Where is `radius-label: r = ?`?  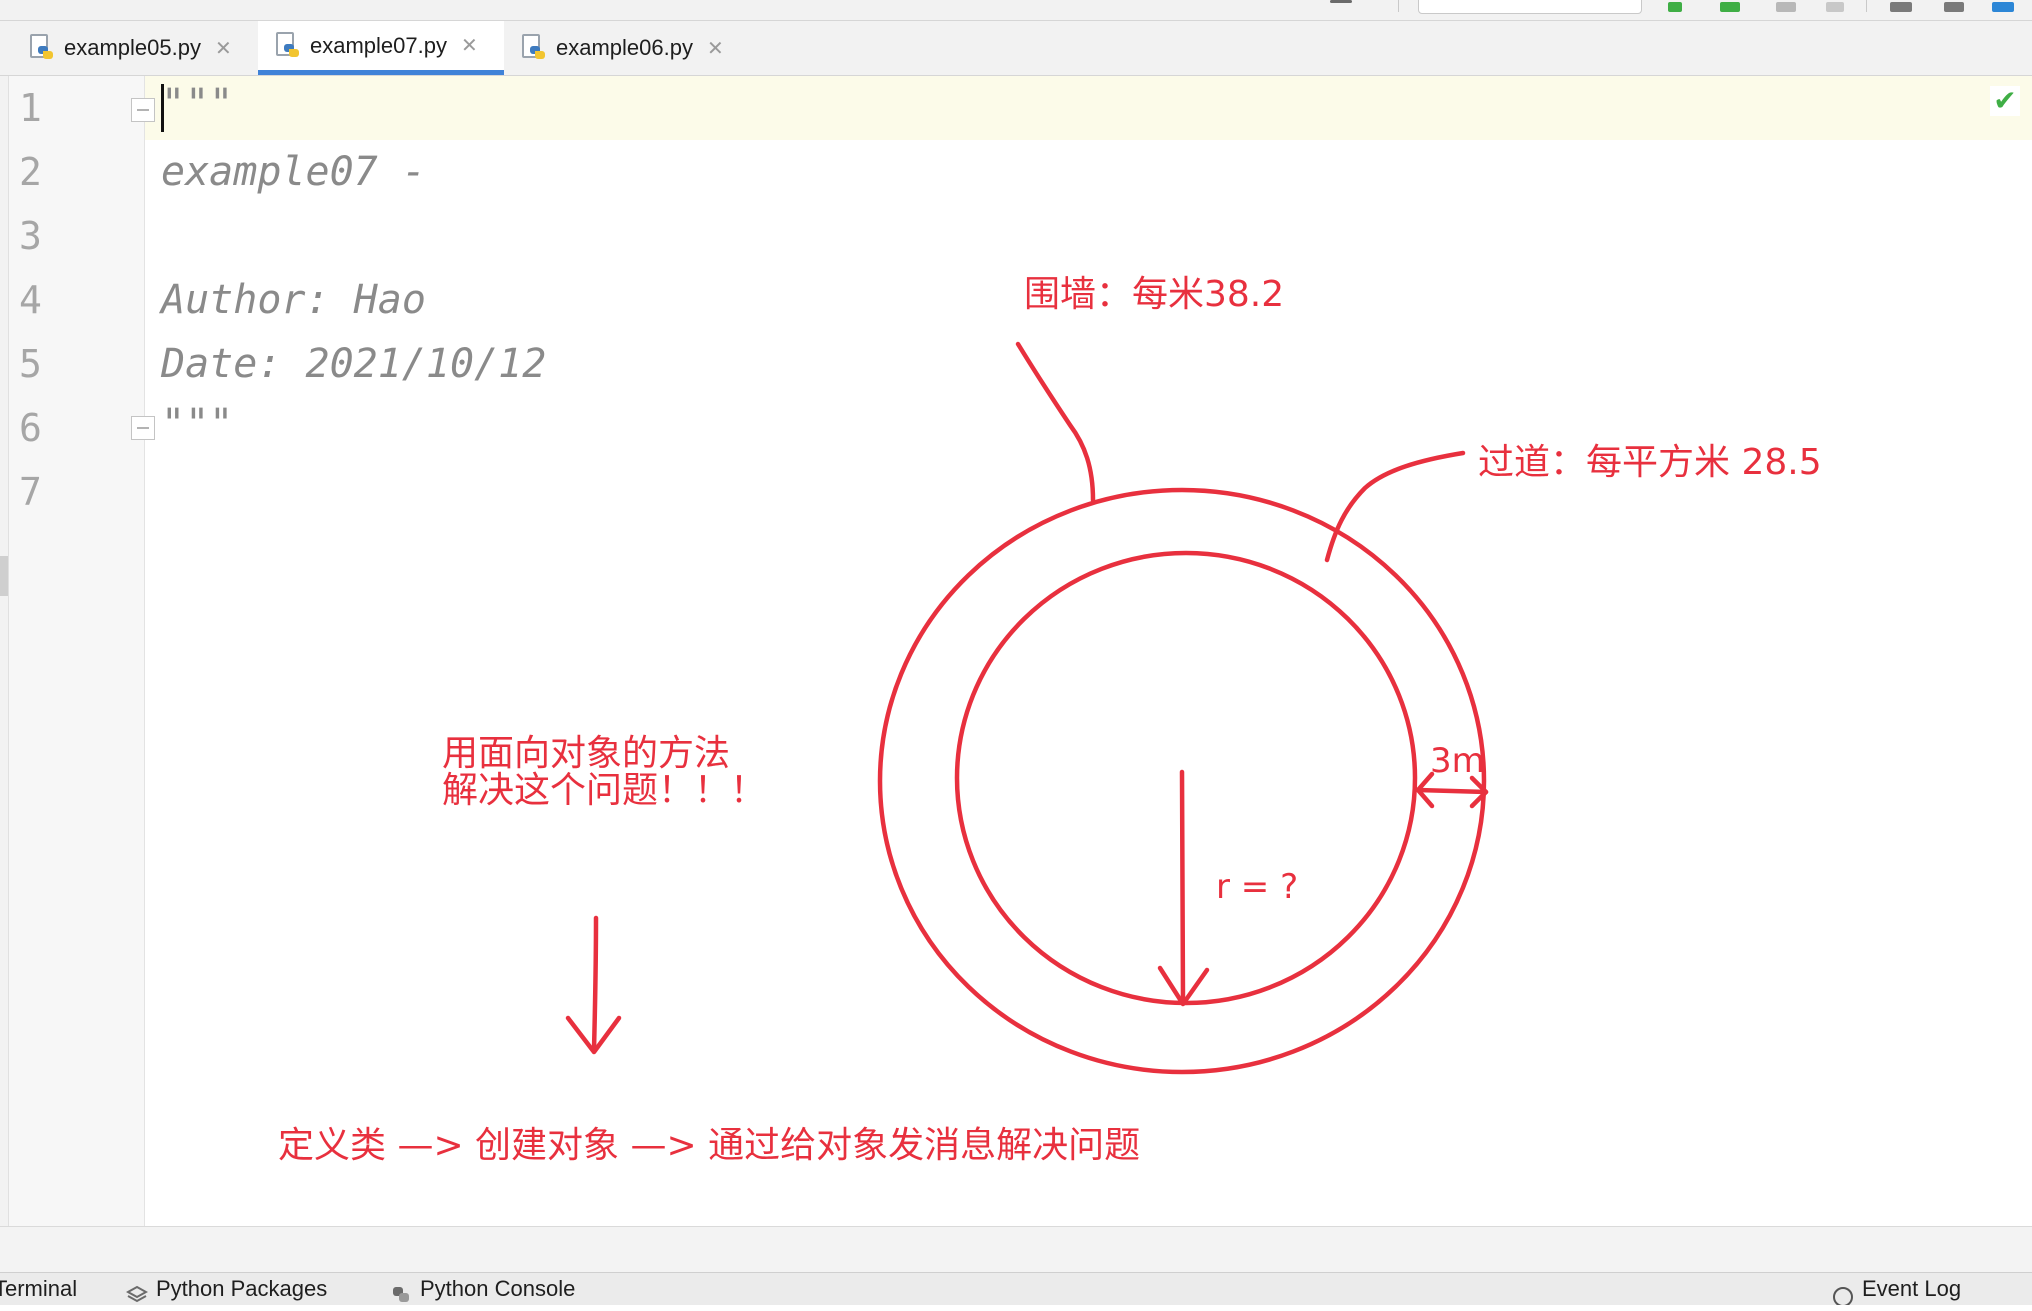
radius-label: r = ? is located at coordinates (1257, 887).